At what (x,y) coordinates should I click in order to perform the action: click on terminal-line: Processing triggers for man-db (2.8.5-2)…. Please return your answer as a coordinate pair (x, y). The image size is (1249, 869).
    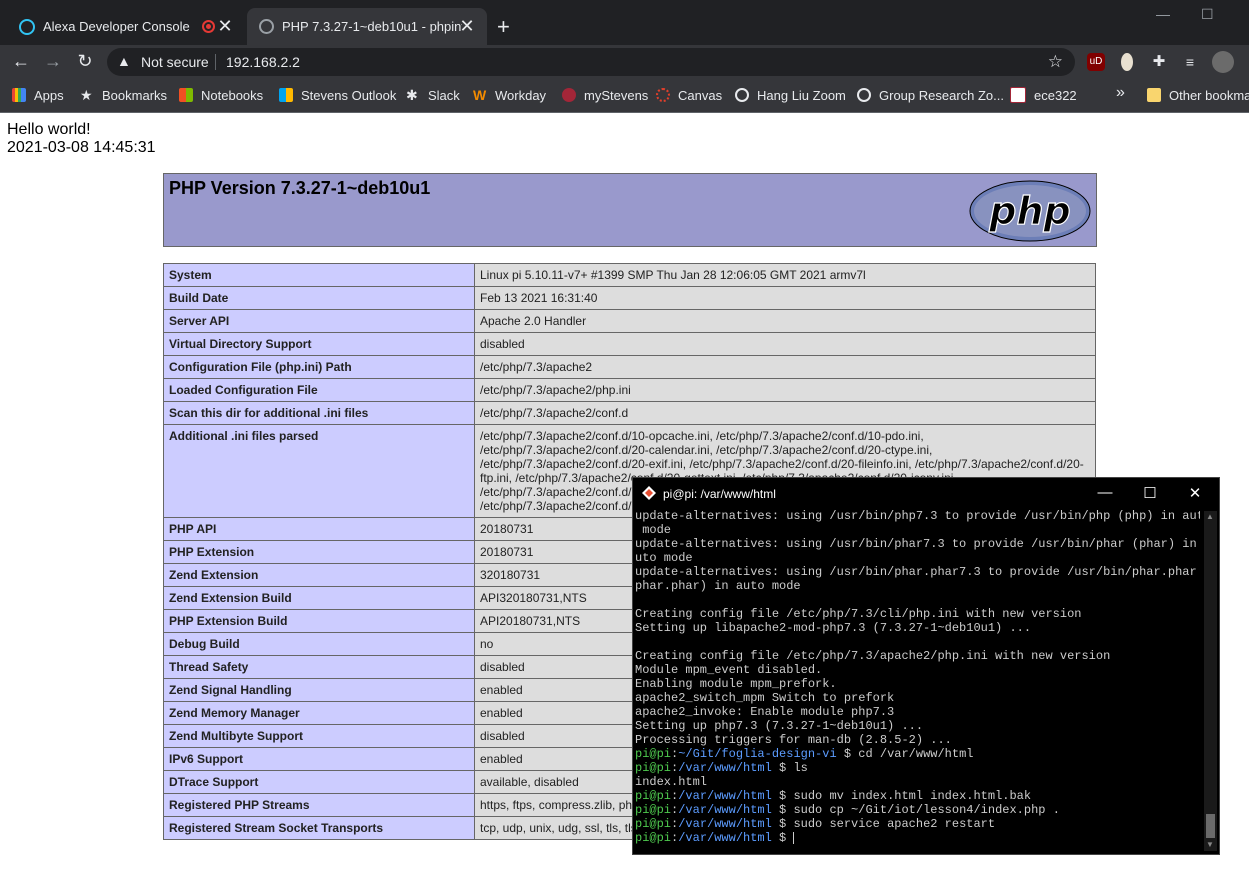
    Looking at the image, I should click on (793, 740).